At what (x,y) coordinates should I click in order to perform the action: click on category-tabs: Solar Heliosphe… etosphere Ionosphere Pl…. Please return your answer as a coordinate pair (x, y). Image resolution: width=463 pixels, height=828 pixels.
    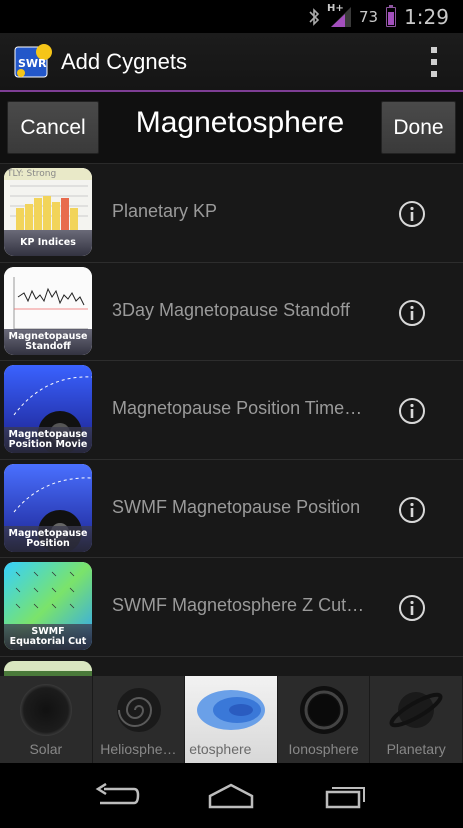
    Looking at the image, I should click on (231, 719).